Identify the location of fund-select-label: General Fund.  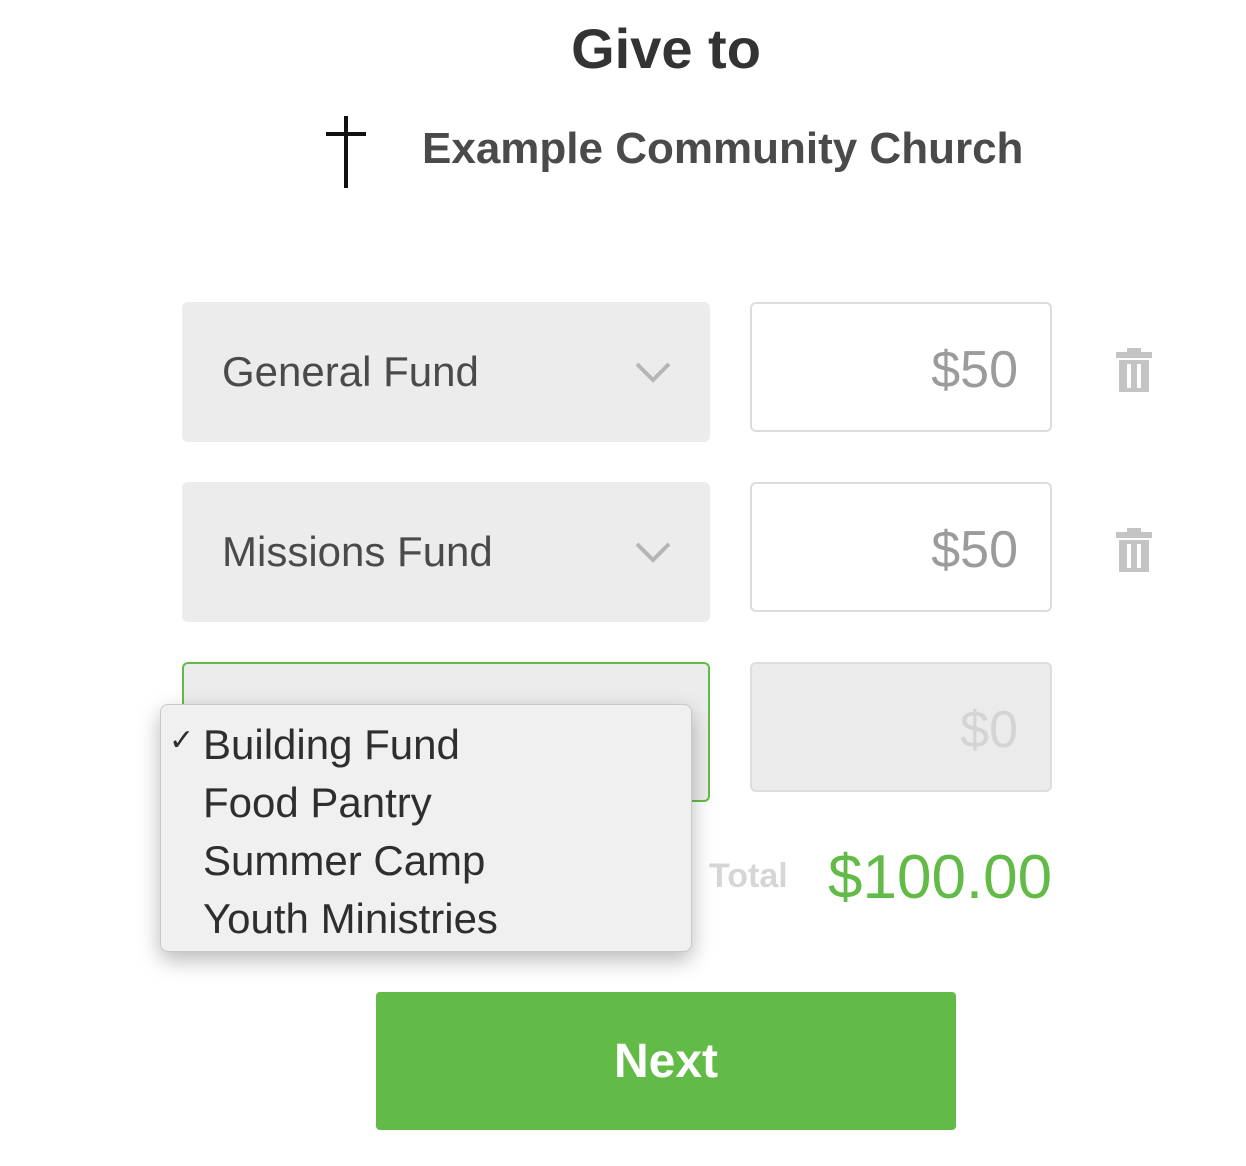
(350, 371).